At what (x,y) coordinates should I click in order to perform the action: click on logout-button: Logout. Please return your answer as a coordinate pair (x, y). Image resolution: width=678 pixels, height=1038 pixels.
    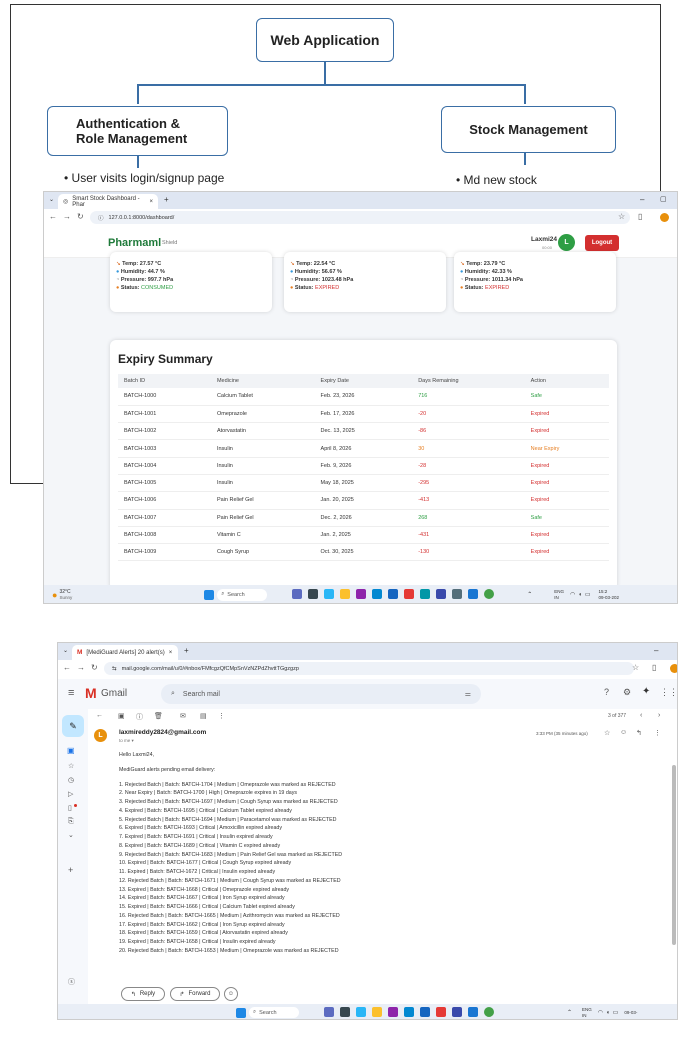
    Looking at the image, I should click on (602, 243).